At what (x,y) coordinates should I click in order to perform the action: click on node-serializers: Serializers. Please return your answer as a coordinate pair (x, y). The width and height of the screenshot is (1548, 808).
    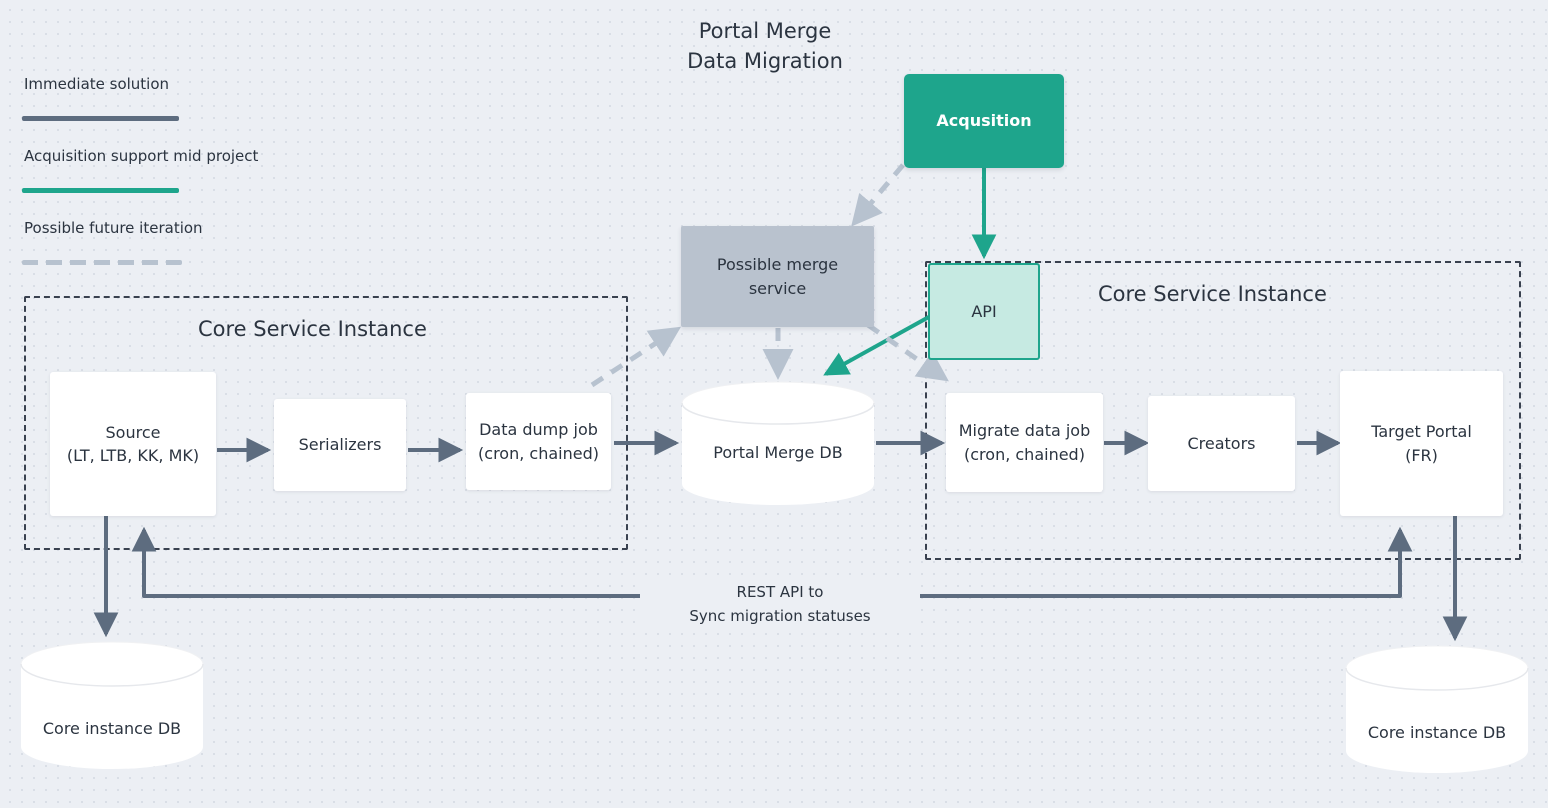
    Looking at the image, I should click on (340, 445).